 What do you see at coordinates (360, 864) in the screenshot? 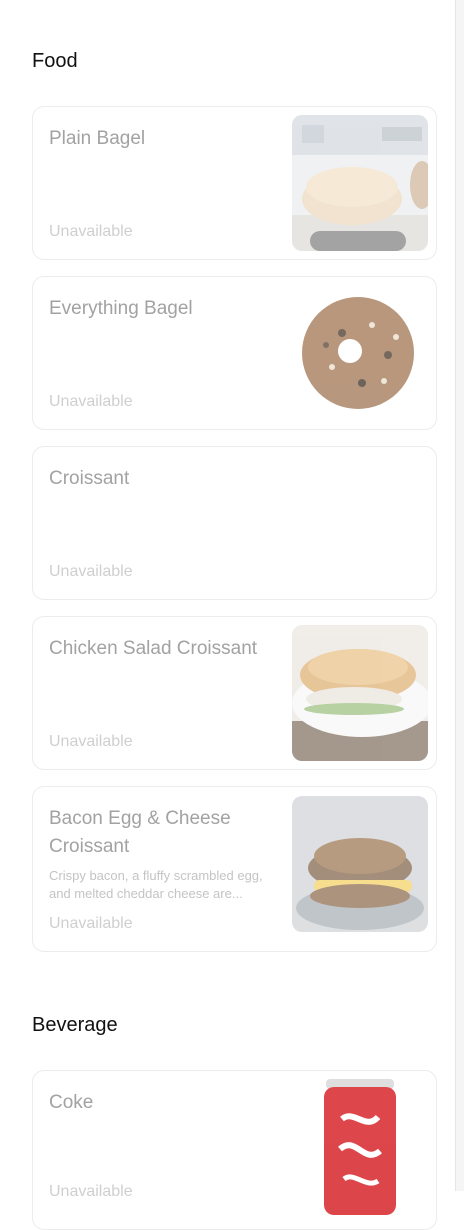
I see `bacon-egg-cheese-croissant-image` at bounding box center [360, 864].